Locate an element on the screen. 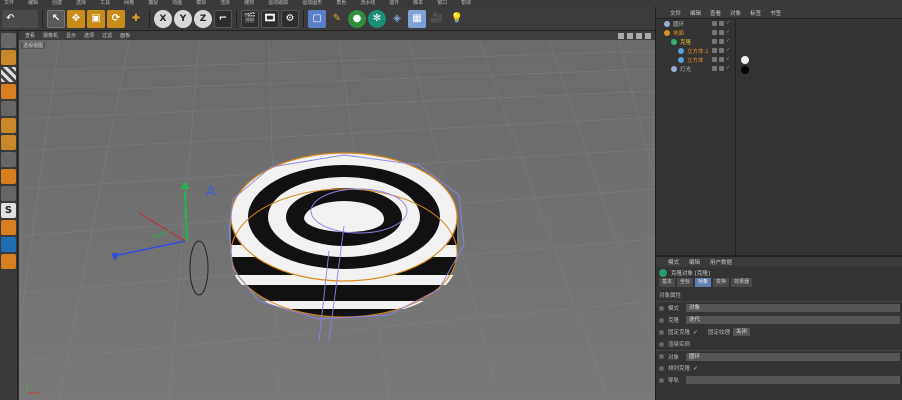  mograph-cloner-icon: ✻ is located at coordinates (377, 18).